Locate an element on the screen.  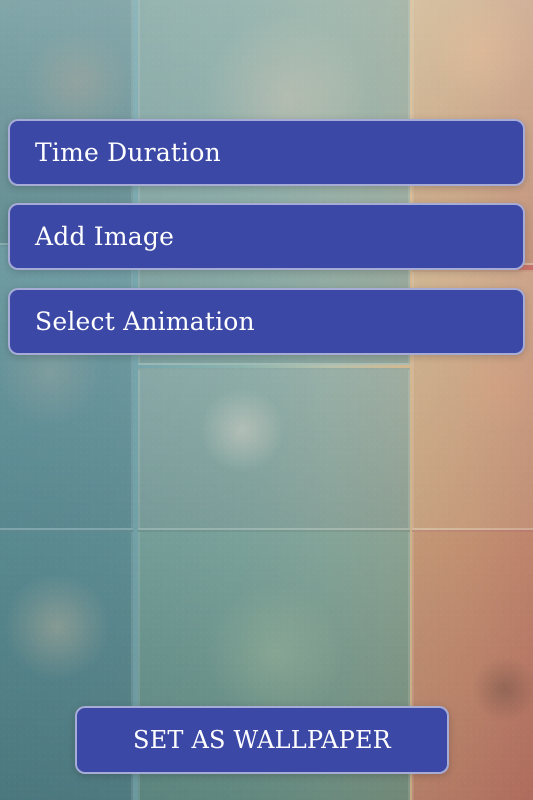
set-as-wallpaper-button: SET AS WALLPAPER is located at coordinates (262, 740).